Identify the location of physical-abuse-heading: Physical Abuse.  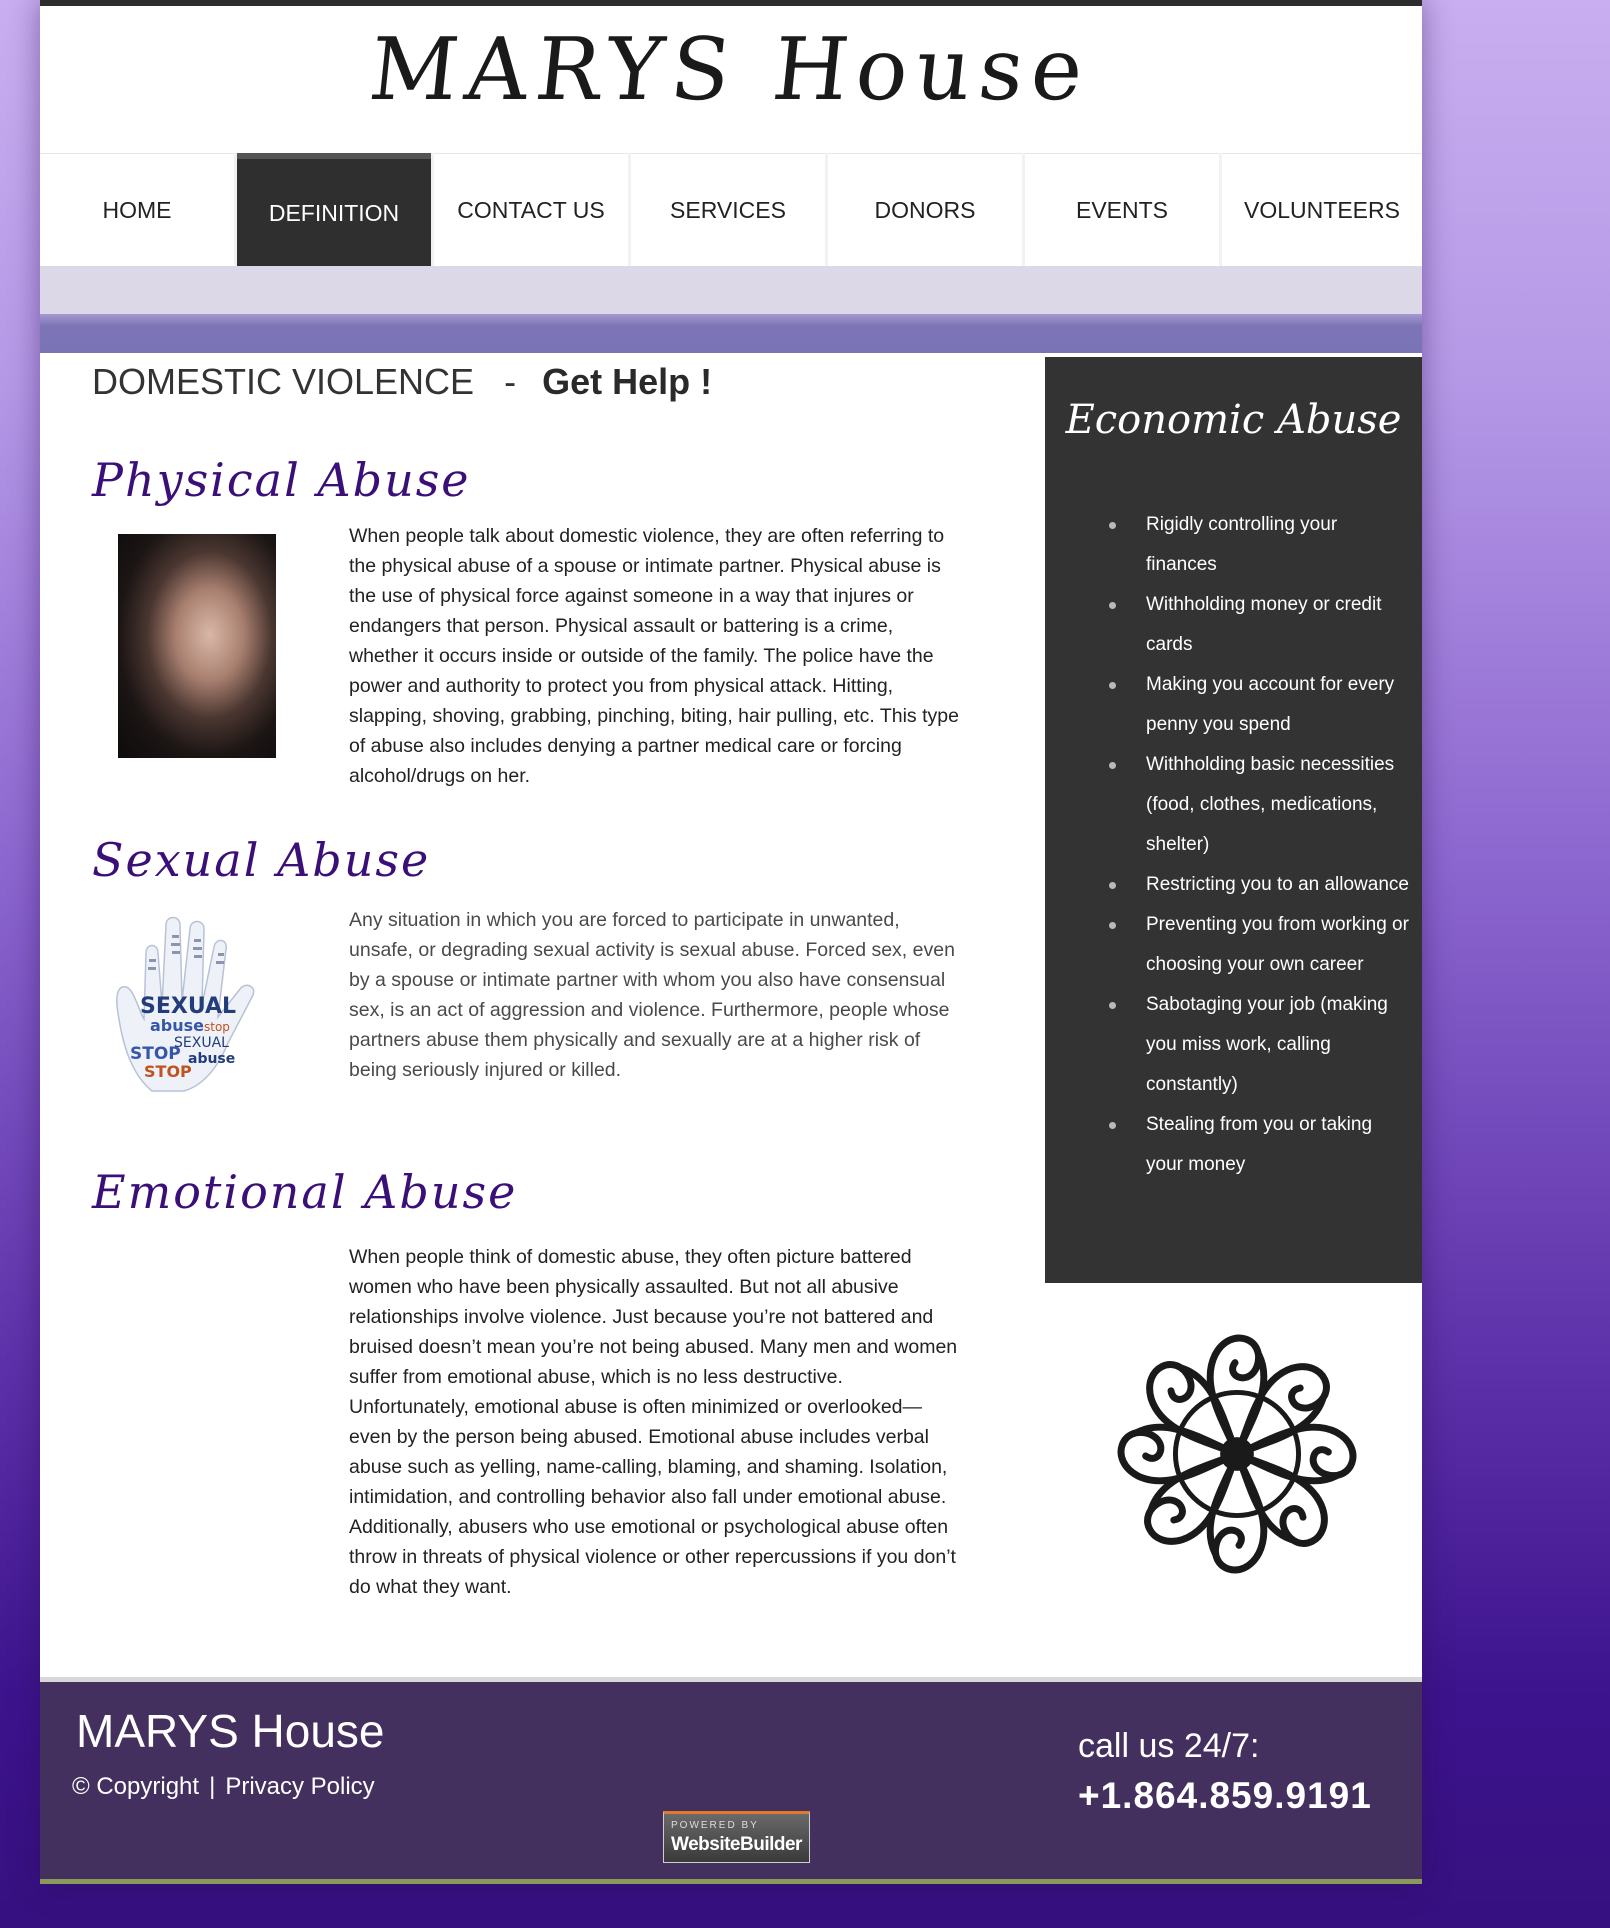
(281, 480).